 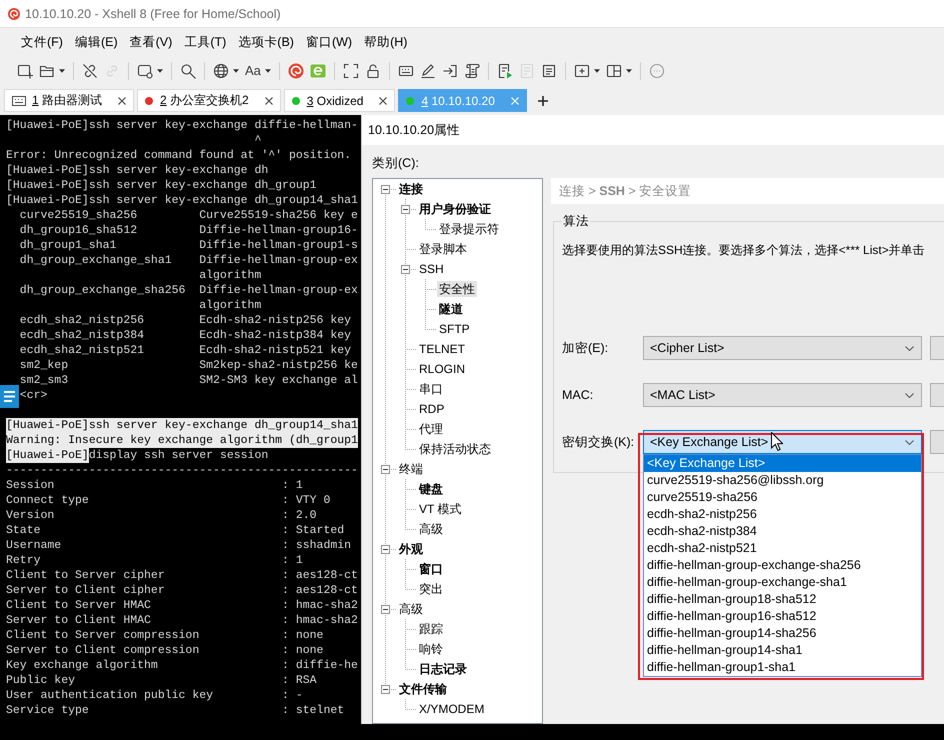 What do you see at coordinates (221, 70) in the screenshot?
I see `globe-icon` at bounding box center [221, 70].